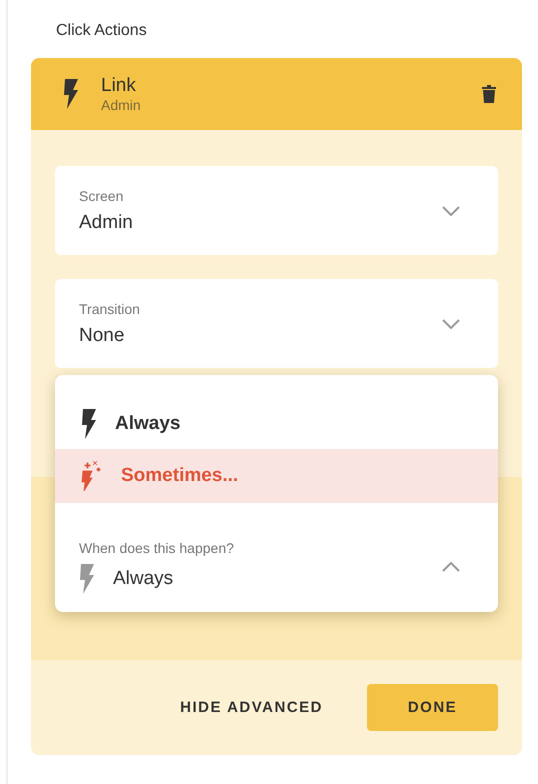  What do you see at coordinates (101, 196) in the screenshot?
I see `field-label: Screen` at bounding box center [101, 196].